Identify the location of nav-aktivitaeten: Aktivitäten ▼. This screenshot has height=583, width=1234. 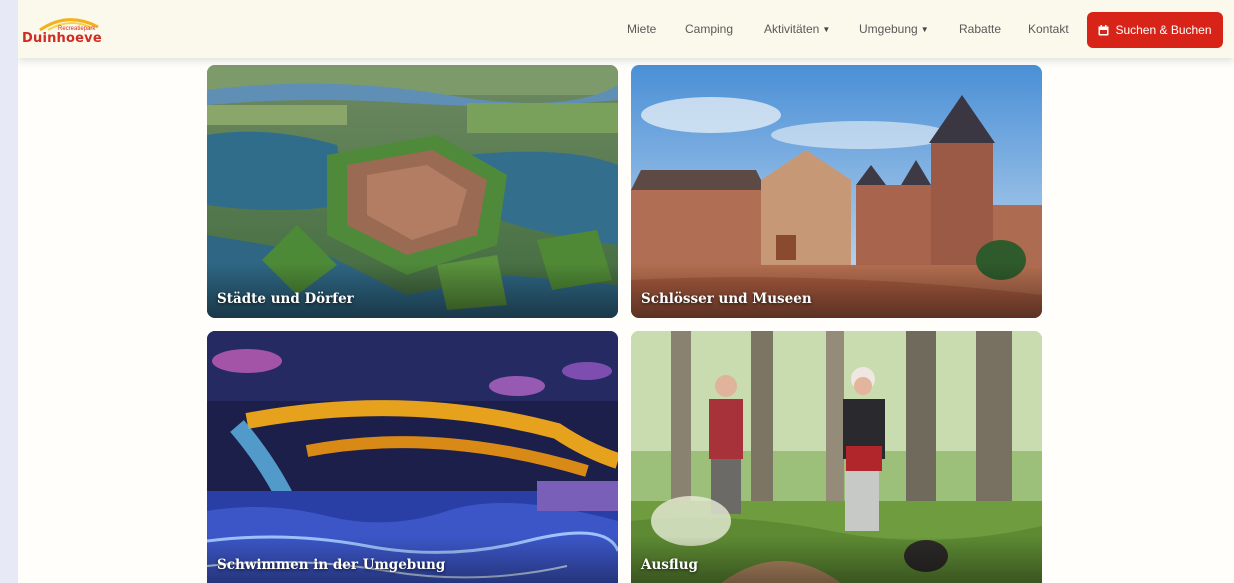
(797, 29).